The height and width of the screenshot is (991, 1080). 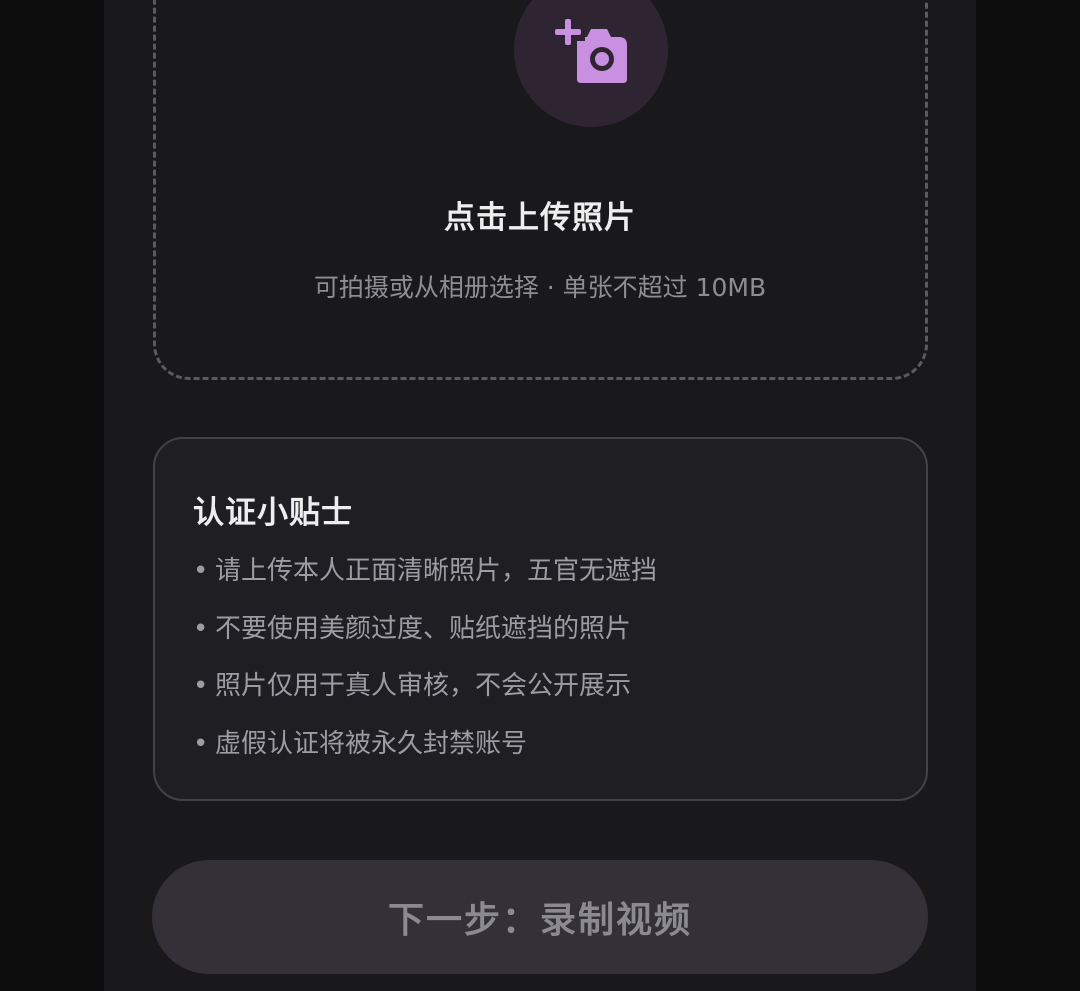 I want to click on upload-hint: 可拍摄或从相册选择 · 单张不超过 10MB, so click(x=540, y=287).